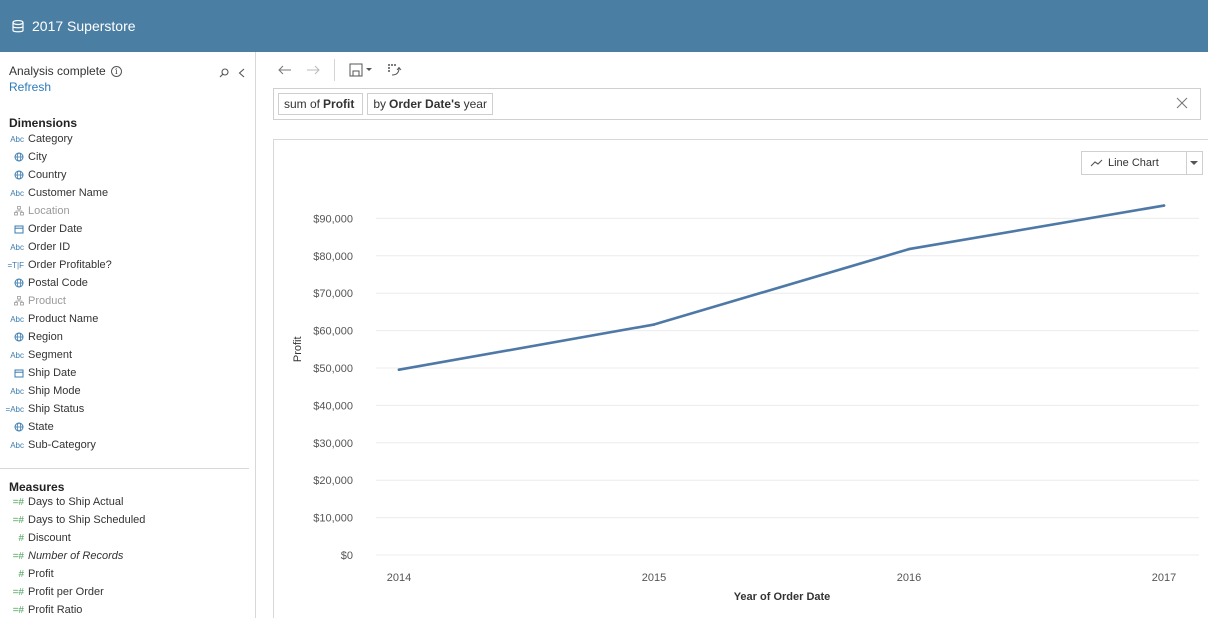 Image resolution: width=1208 pixels, height=619 pixels. Describe the element at coordinates (52, 373) in the screenshot. I see `field-label: Ship Date` at that location.